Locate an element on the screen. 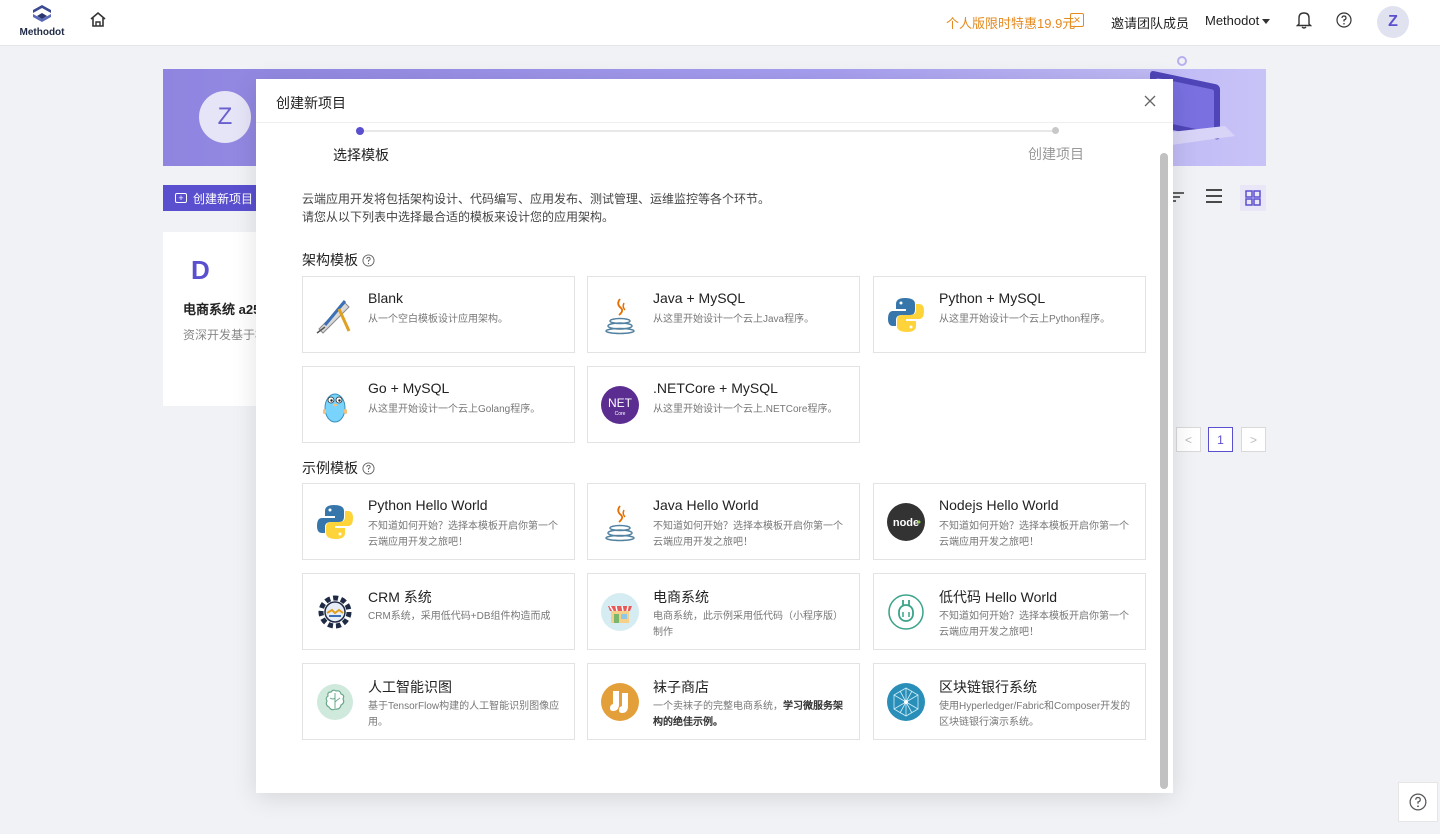 The height and width of the screenshot is (834, 1440). promo-badge-icon: ✕ is located at coordinates (1077, 20).